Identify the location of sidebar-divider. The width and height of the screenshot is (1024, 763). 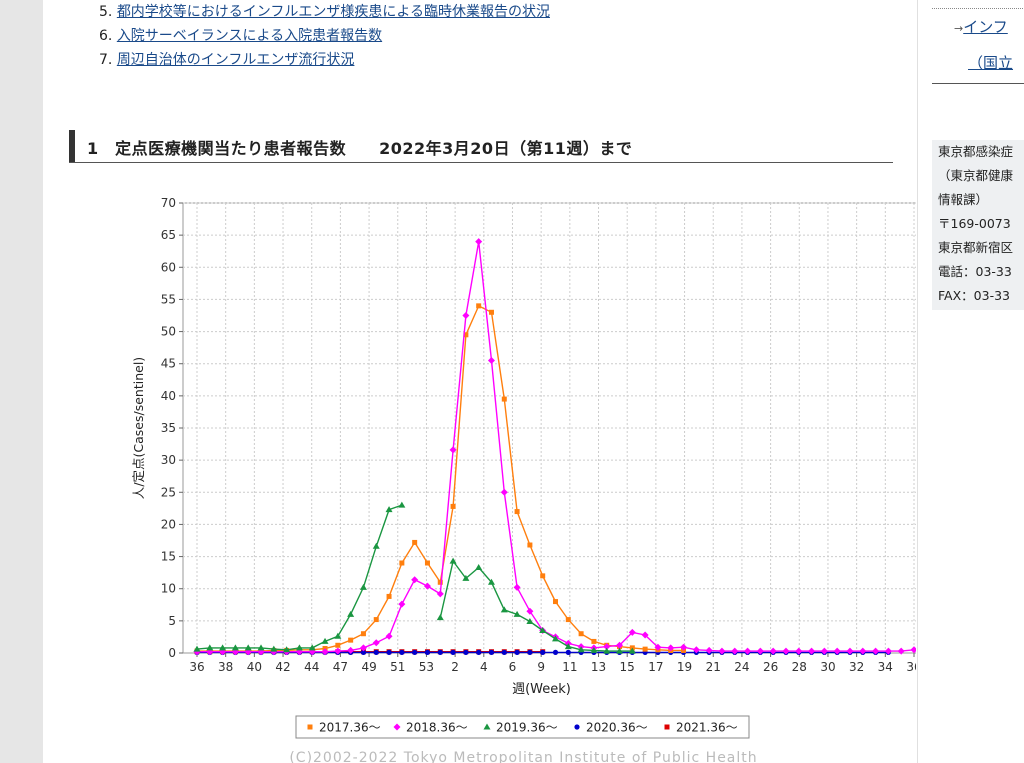
(978, 8).